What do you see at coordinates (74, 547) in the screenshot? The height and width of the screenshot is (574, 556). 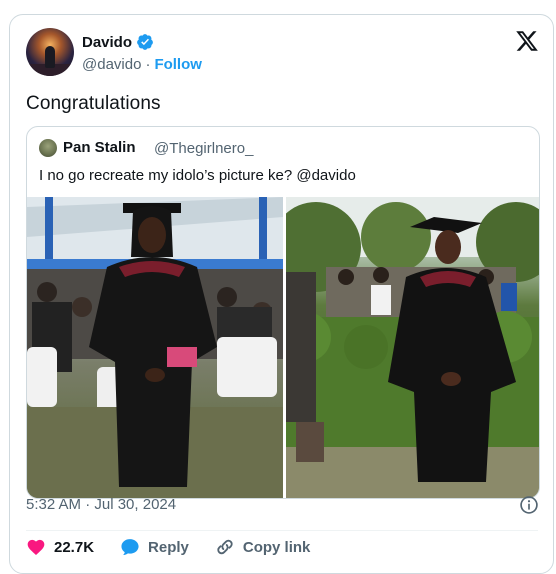 I see `likes-count: 22.7K` at bounding box center [74, 547].